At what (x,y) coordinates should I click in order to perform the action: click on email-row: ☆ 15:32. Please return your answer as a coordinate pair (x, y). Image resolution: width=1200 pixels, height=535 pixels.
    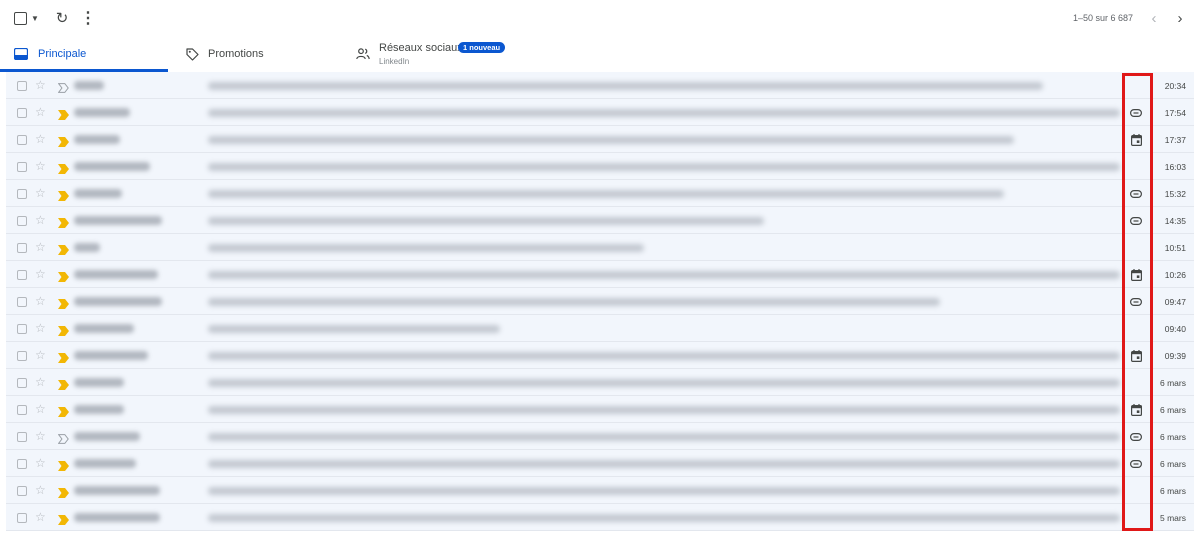
    Looking at the image, I should click on (600, 193).